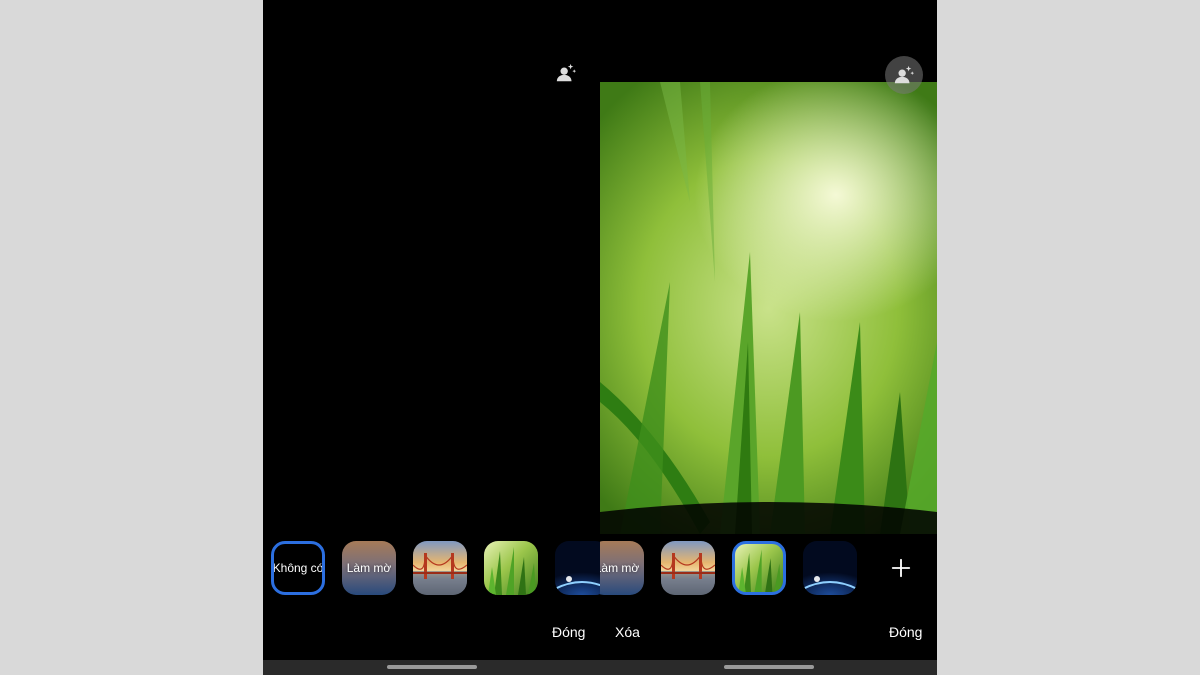 The height and width of the screenshot is (675, 1200). I want to click on left-background-tray: Không có Làm mờ, so click(431, 569).